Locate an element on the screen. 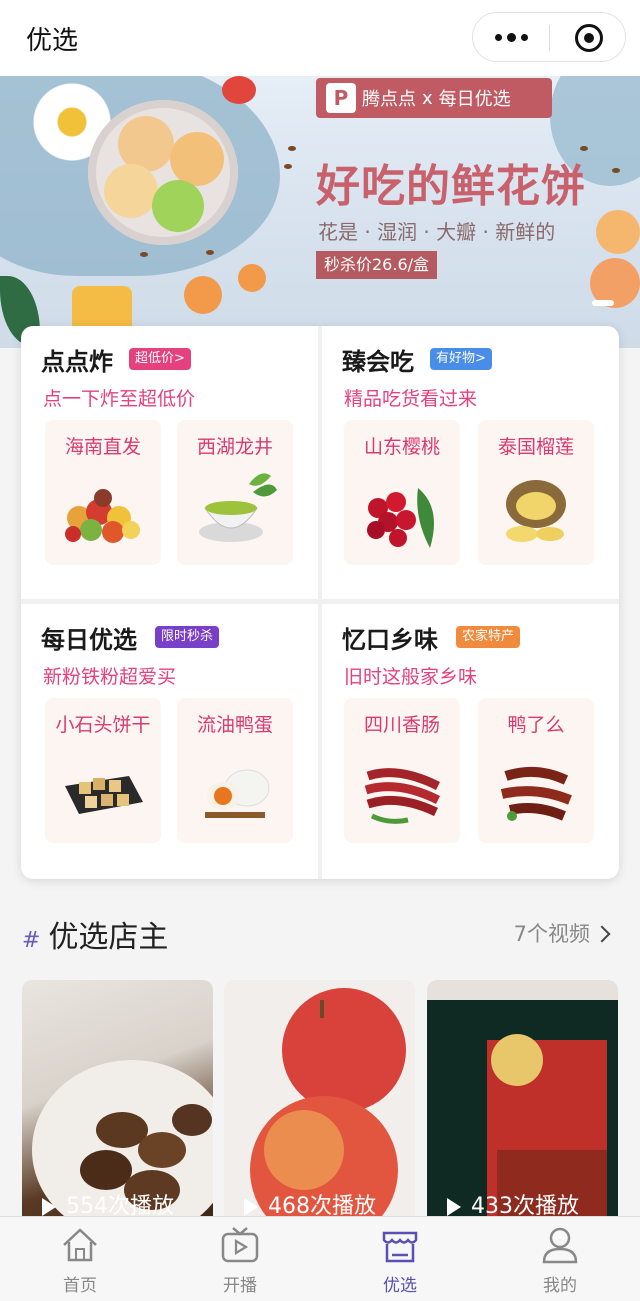  tab-youxuan: 优选 is located at coordinates (400, 1259).